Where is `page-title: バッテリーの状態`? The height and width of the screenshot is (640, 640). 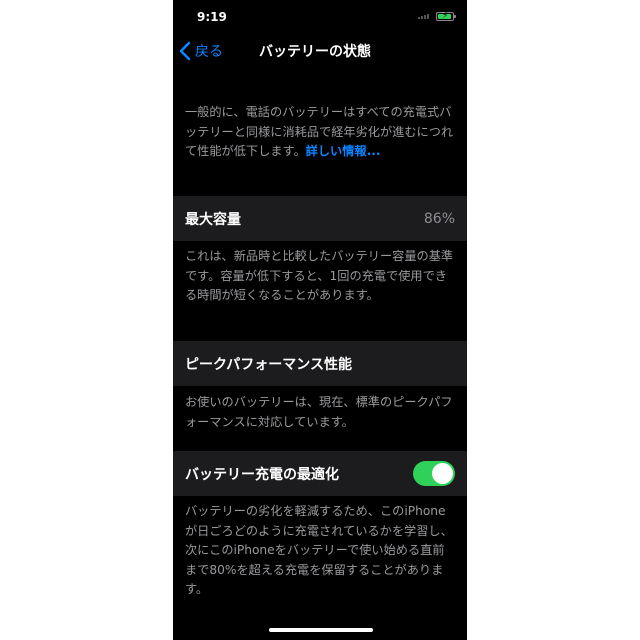
page-title: バッテリーの状態 is located at coordinates (315, 52).